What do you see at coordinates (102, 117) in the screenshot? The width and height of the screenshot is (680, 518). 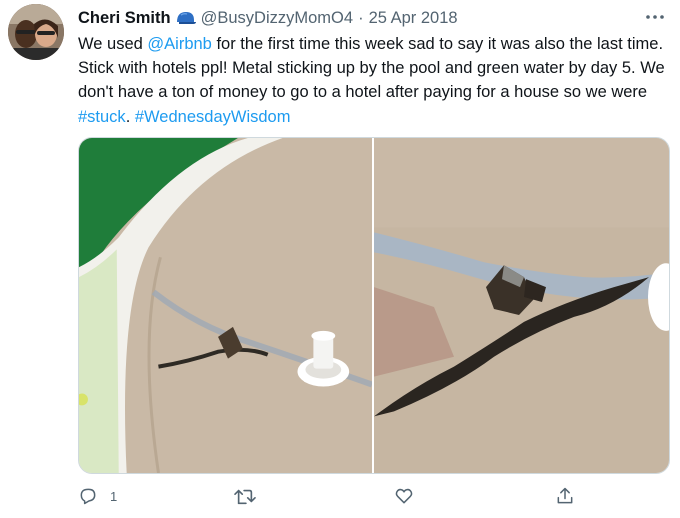 I see `hashtag-link: #stuck` at bounding box center [102, 117].